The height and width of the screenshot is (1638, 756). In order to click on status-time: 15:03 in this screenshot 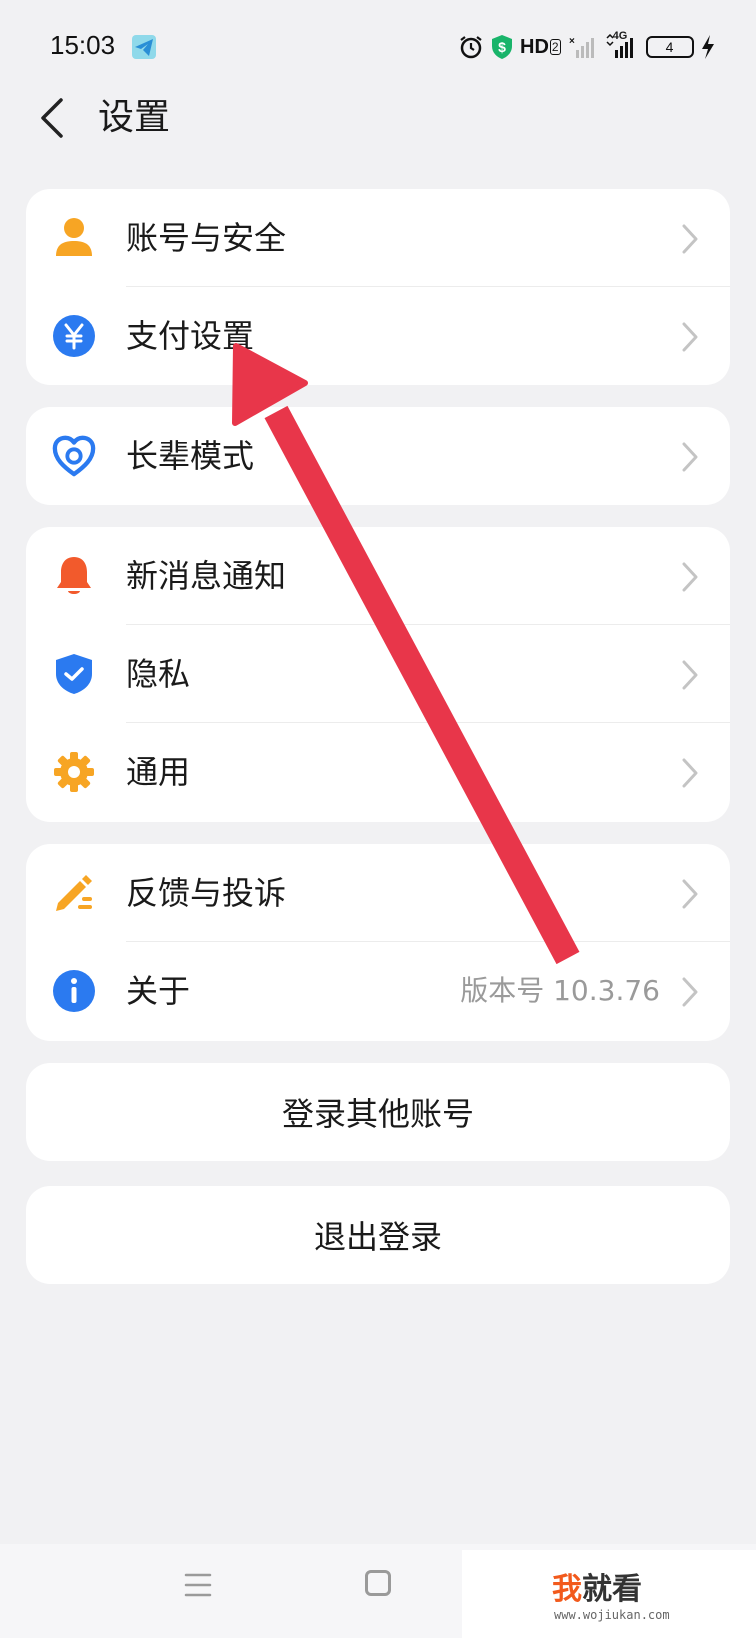, I will do `click(83, 45)`.